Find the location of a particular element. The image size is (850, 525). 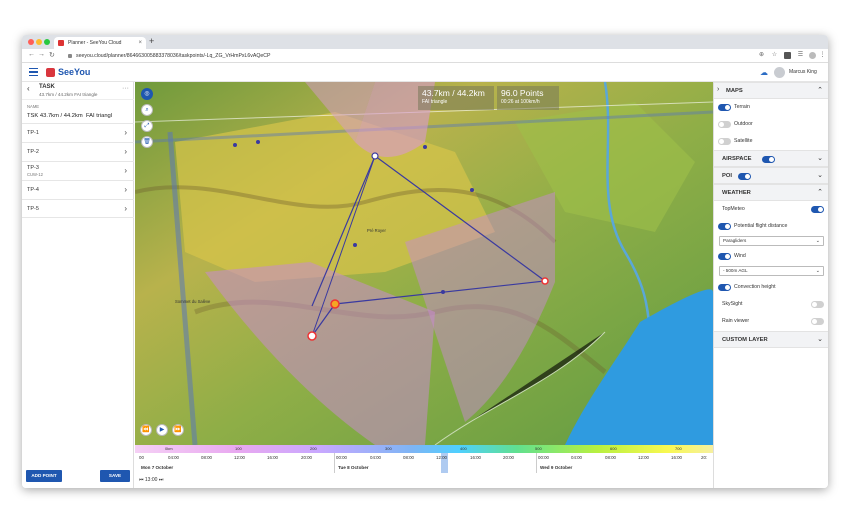

play-icon: ▶ is located at coordinates (162, 430).